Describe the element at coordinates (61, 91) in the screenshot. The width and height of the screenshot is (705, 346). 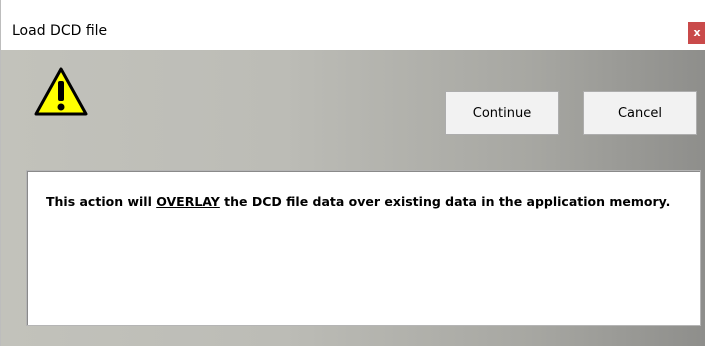
I see `warning-triangle-icon` at that location.